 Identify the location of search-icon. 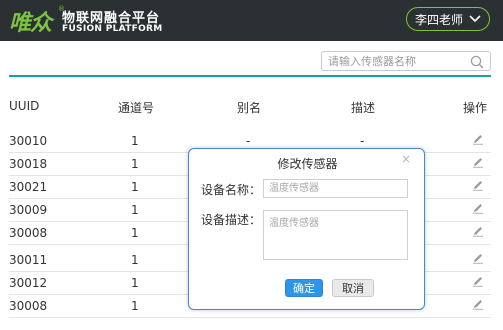
(477, 62).